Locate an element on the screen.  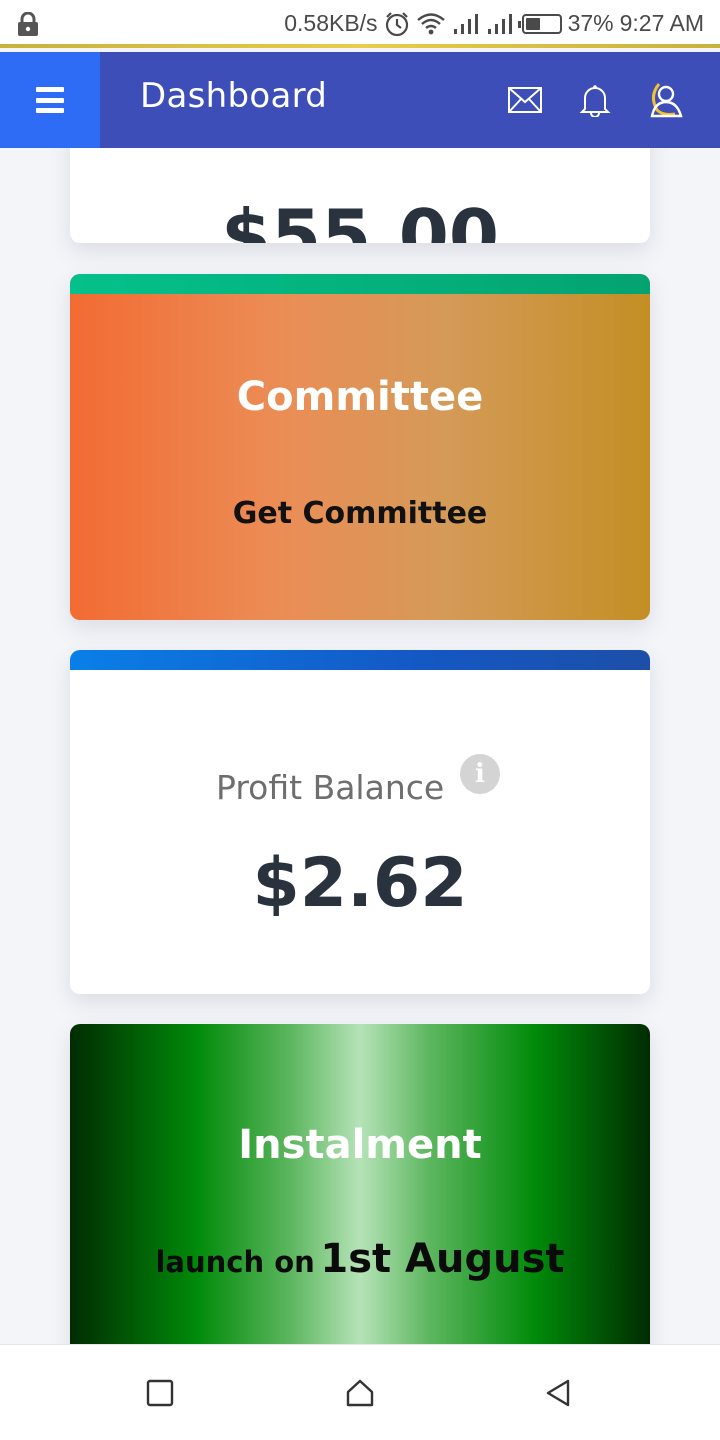
network-speed: 0.58KB/s is located at coordinates (331, 23).